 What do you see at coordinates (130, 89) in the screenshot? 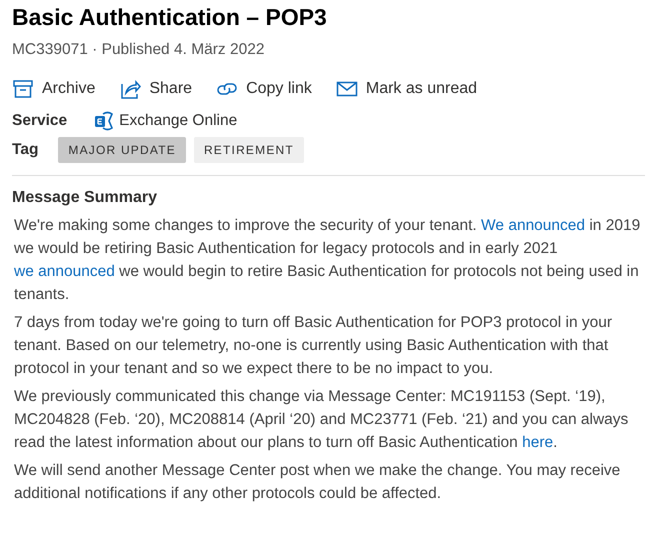
I see `share-icon` at bounding box center [130, 89].